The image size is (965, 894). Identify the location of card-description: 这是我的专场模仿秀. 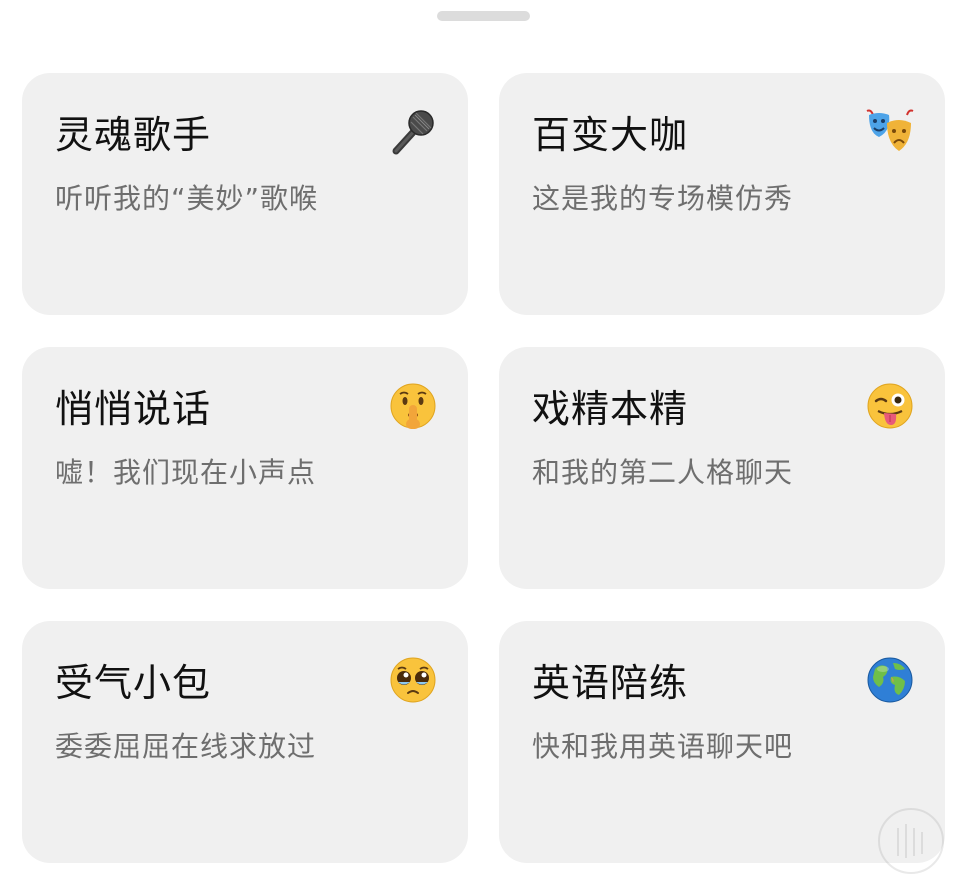
(663, 198).